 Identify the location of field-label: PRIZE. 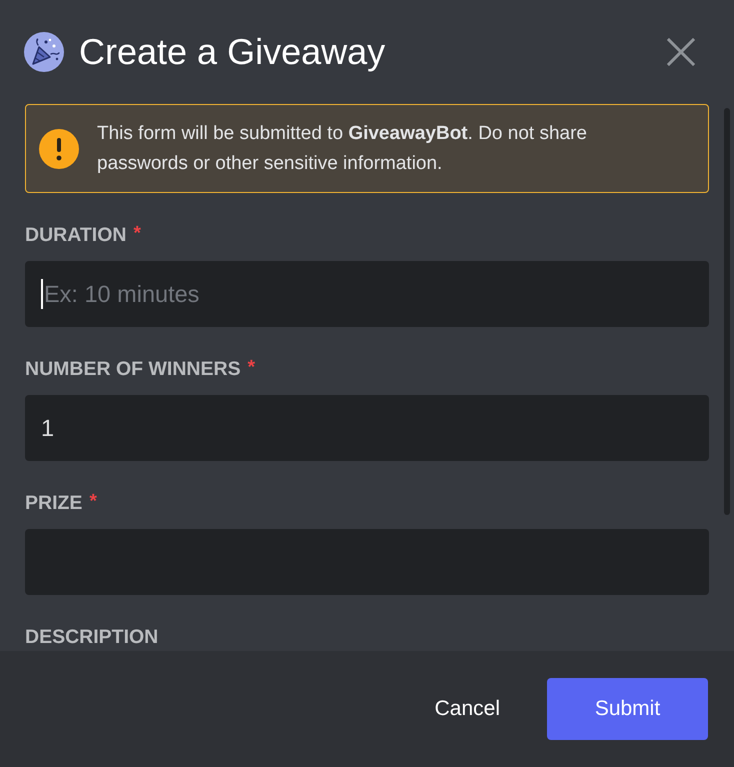
(53, 503).